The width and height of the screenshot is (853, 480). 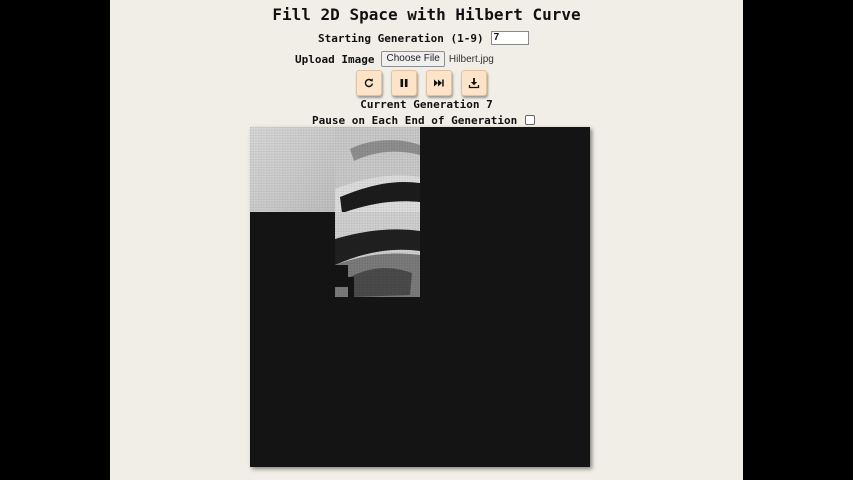 What do you see at coordinates (530, 120) in the screenshot?
I see `pause-on-end-checkbox` at bounding box center [530, 120].